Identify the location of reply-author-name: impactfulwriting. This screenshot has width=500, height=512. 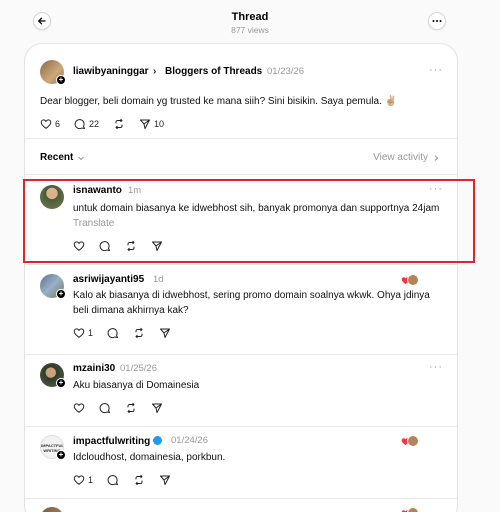
(112, 441).